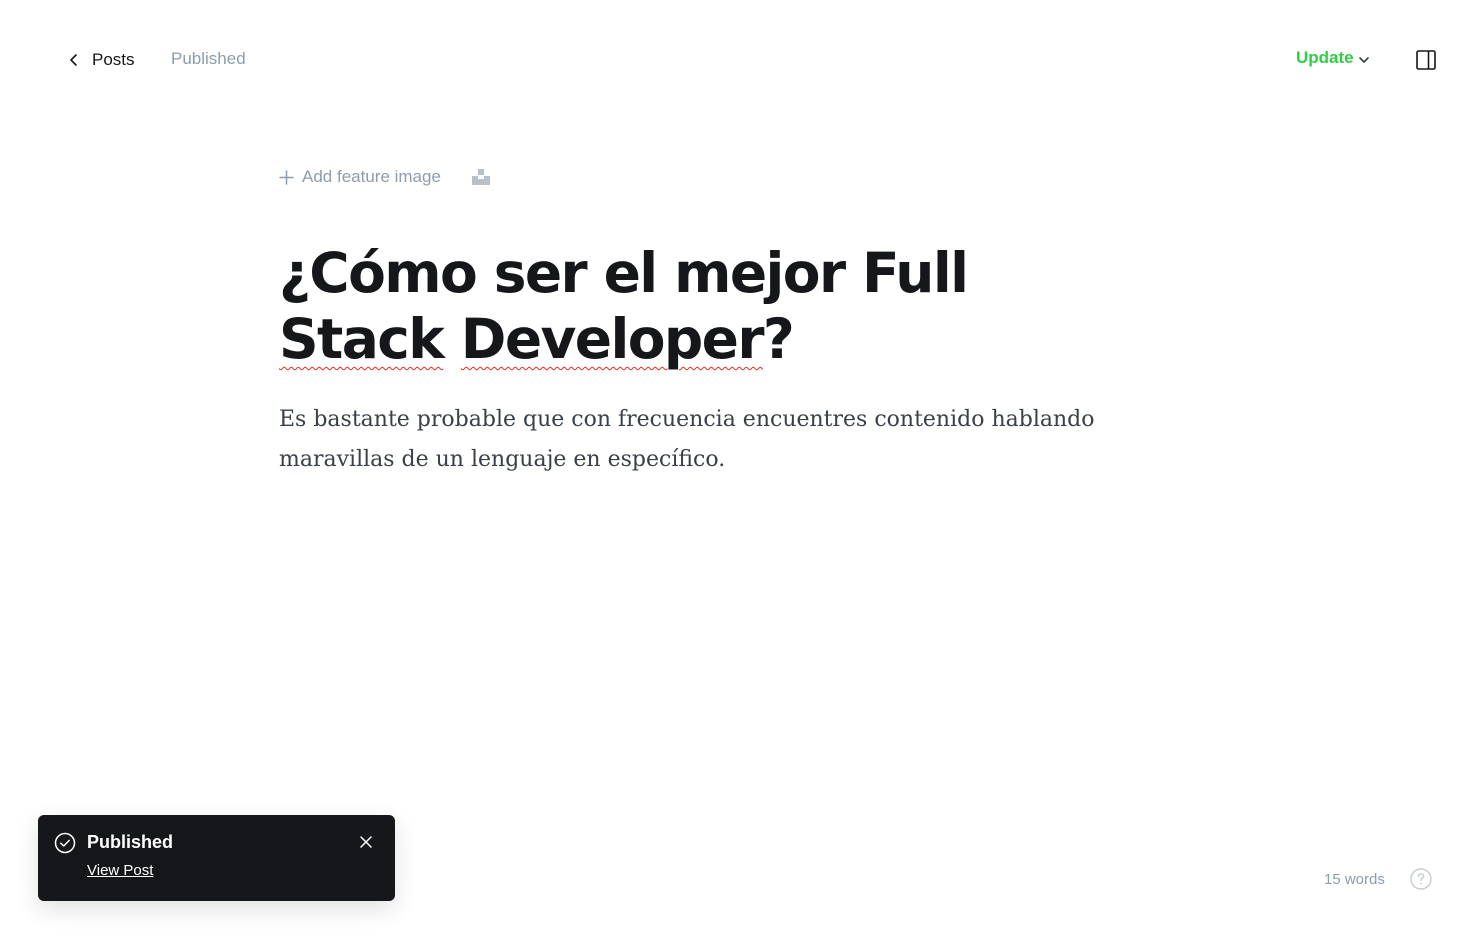 Image resolution: width=1483 pixels, height=938 pixels. I want to click on update-button: Update, so click(1333, 58).